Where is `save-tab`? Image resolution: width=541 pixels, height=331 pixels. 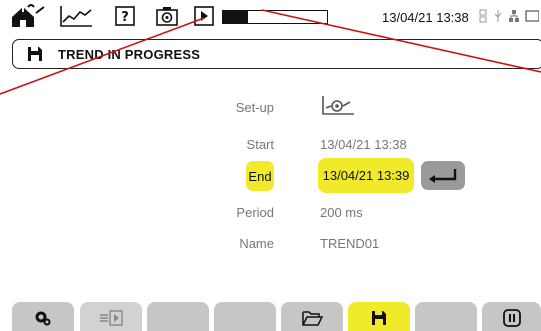
save-tab is located at coordinates (379, 316).